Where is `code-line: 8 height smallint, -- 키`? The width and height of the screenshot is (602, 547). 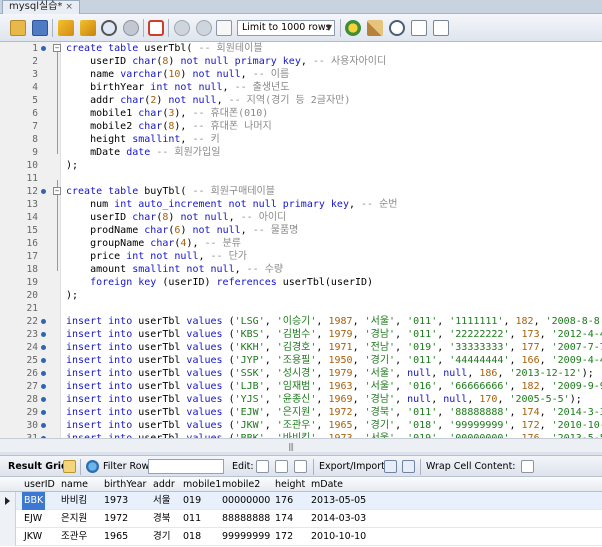 code-line: 8 height smallint, -- 키 is located at coordinates (301, 139).